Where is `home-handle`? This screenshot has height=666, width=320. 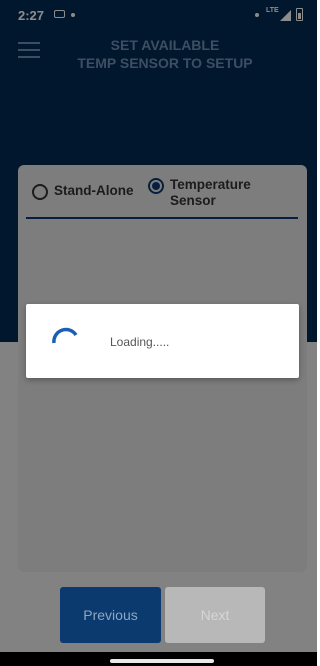 home-handle is located at coordinates (162, 661).